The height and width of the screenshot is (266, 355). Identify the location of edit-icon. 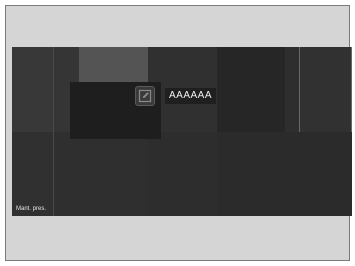
(145, 96).